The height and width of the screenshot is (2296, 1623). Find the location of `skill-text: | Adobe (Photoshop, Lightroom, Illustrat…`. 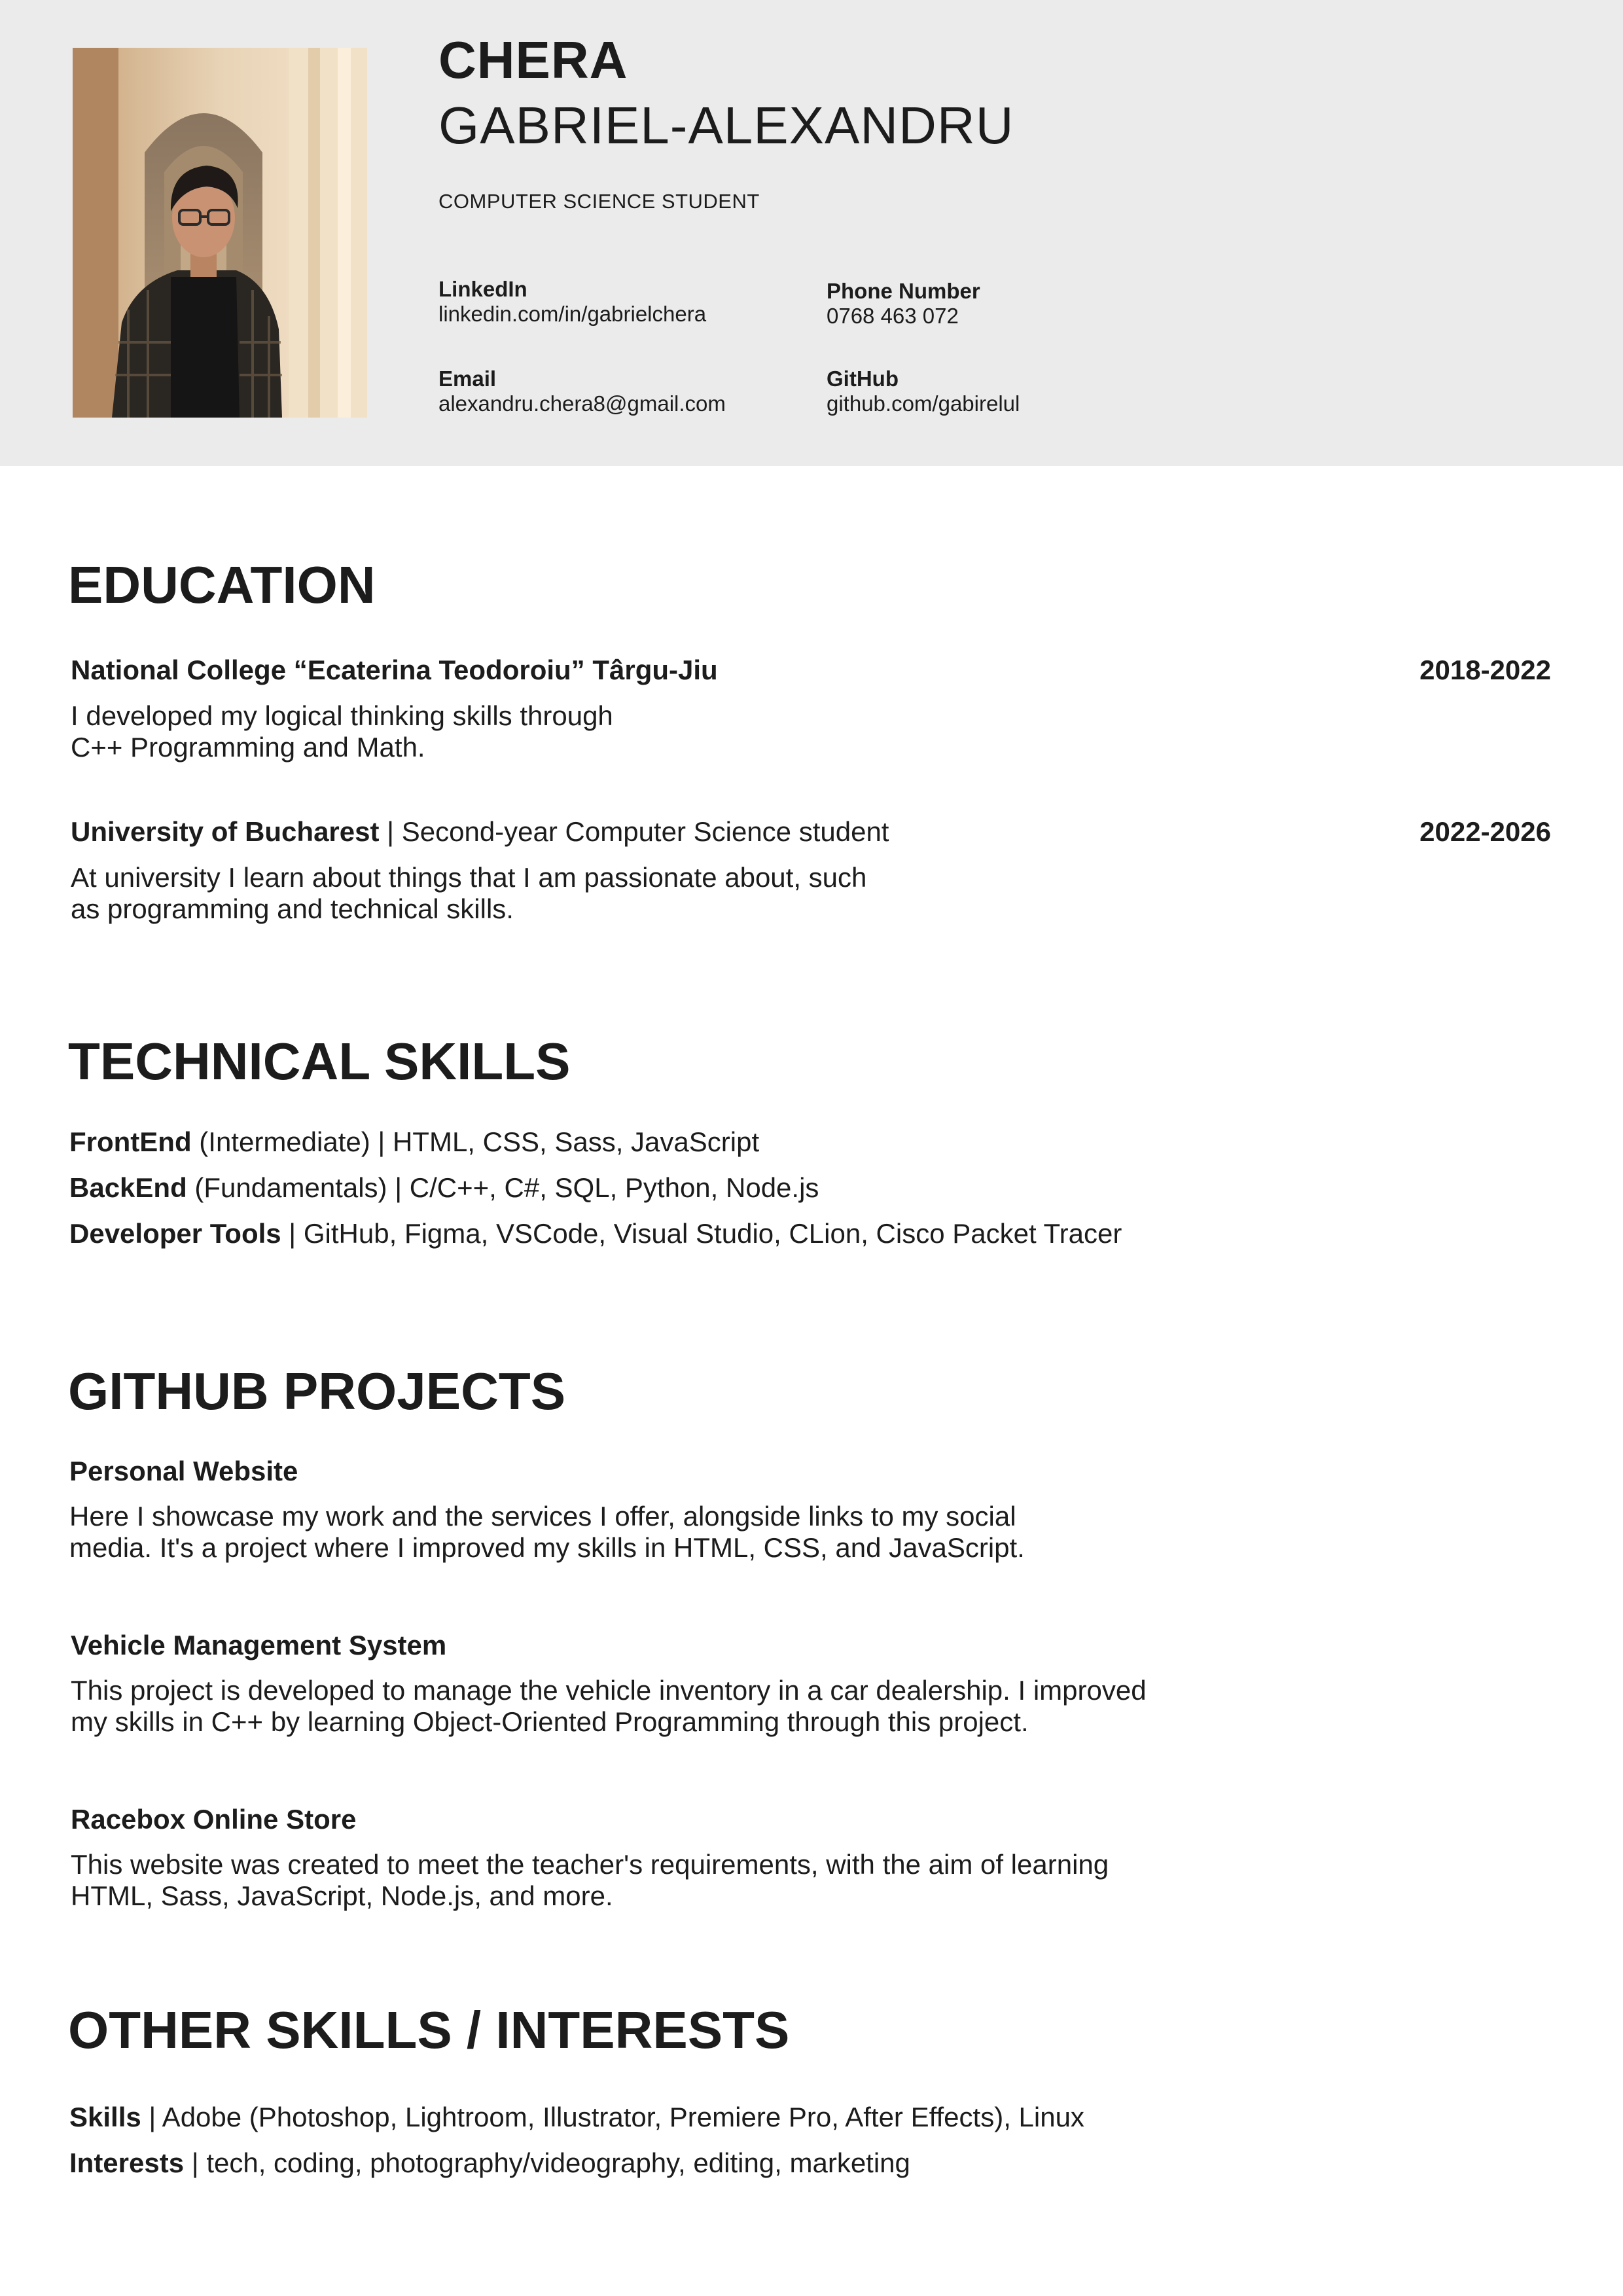

skill-text: | Adobe (Photoshop, Lightroom, Illustrat… is located at coordinates (612, 2117).